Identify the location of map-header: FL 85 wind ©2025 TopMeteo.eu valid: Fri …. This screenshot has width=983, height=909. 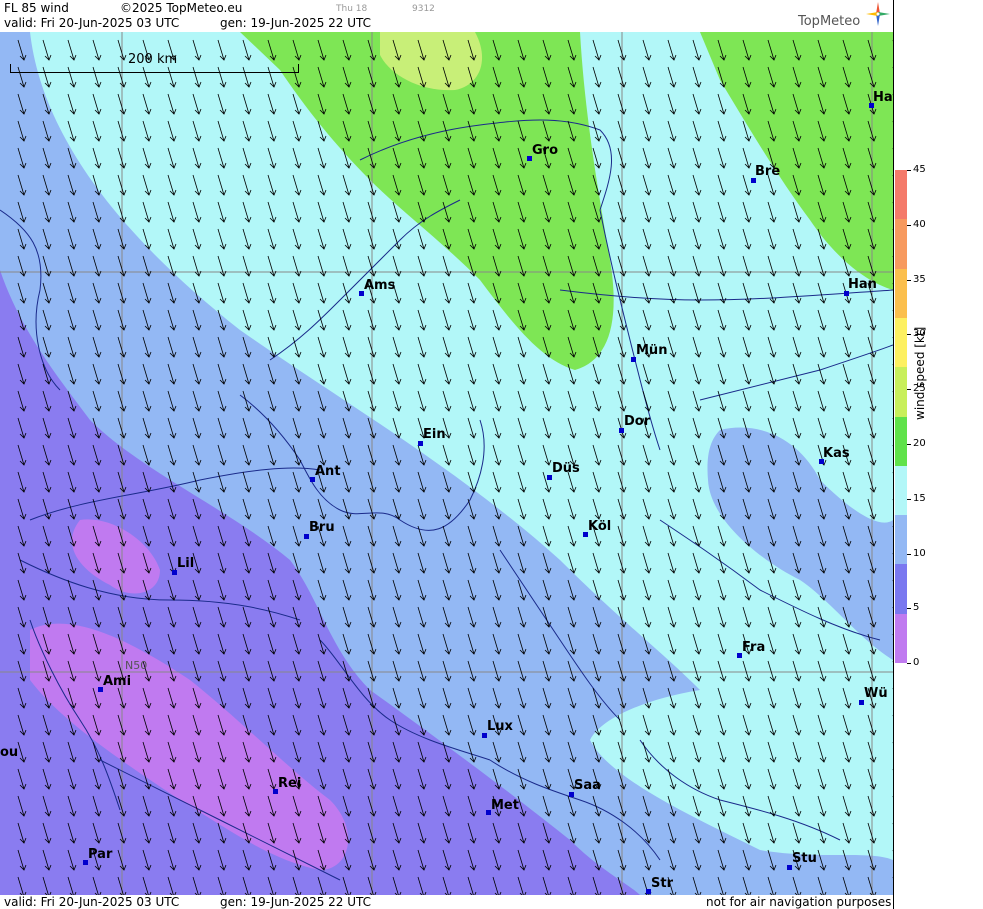
(446, 16).